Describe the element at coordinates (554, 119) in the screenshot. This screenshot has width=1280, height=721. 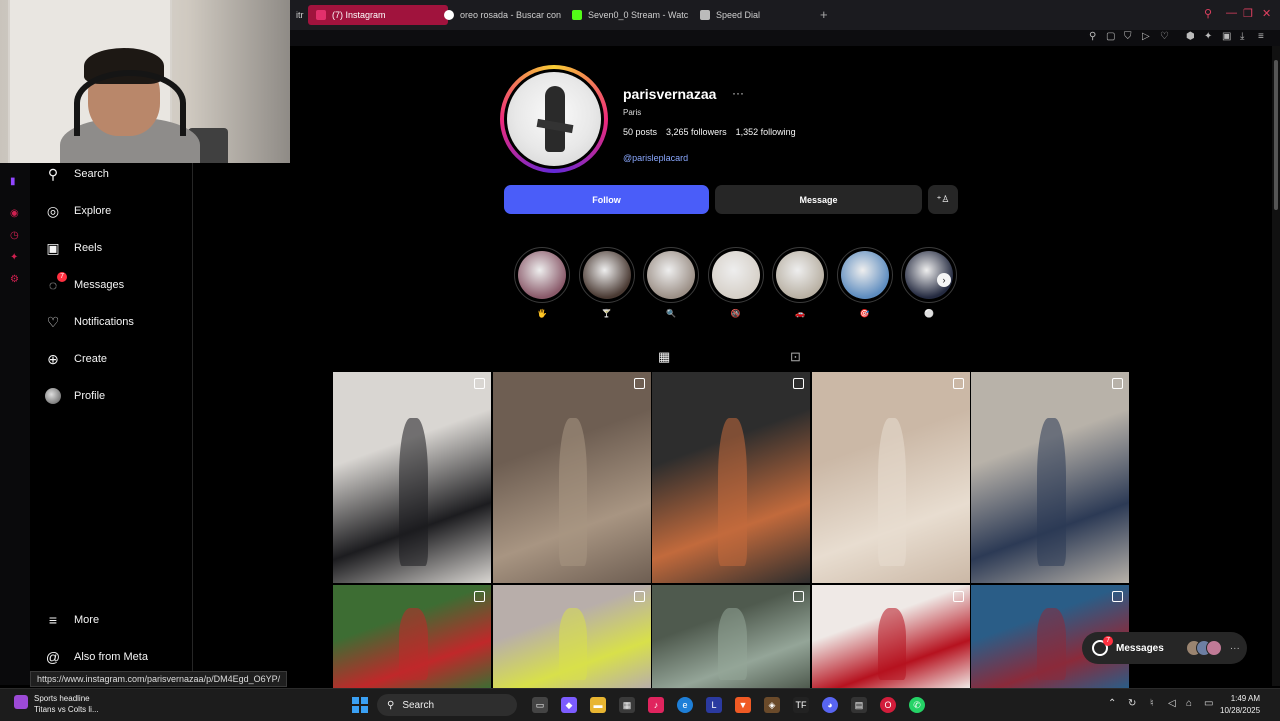
I see `profile-avatar` at that location.